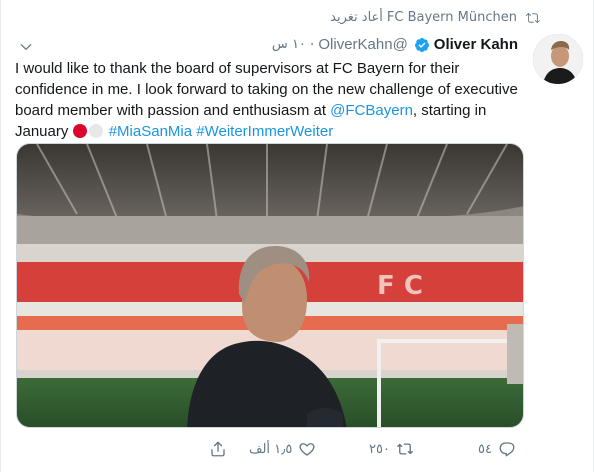 The height and width of the screenshot is (472, 594). I want to click on retweet-count: ٢٥٠, so click(379, 449).